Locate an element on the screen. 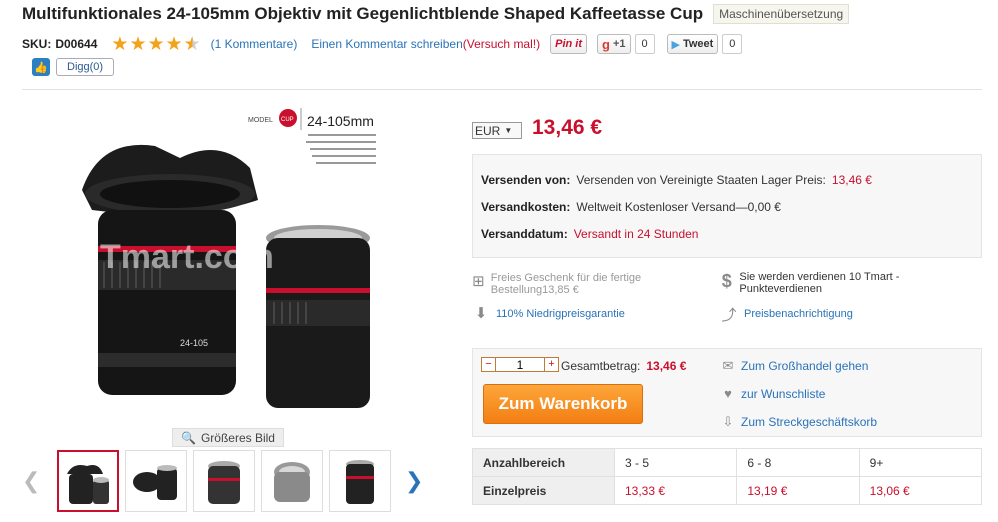 The image size is (998, 522). total-amount: Gesamtbetrag: 13,46 € is located at coordinates (623, 366).